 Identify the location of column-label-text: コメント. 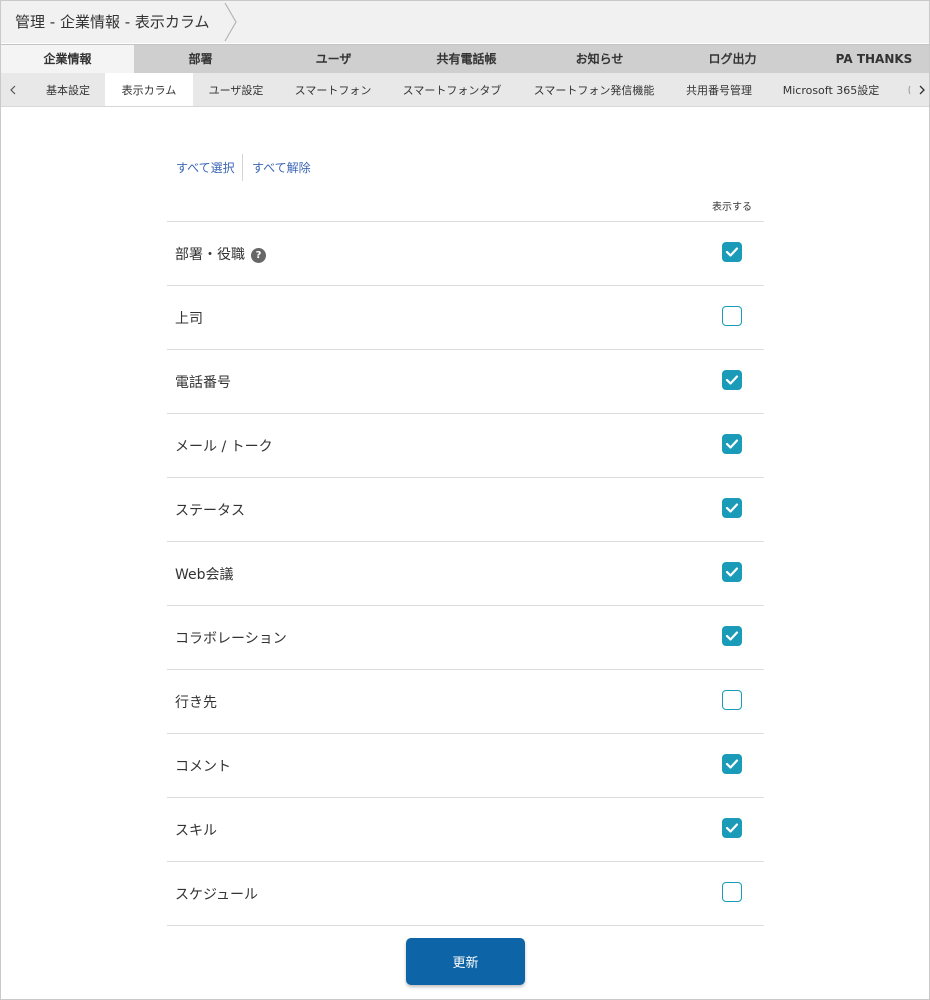
(203, 767).